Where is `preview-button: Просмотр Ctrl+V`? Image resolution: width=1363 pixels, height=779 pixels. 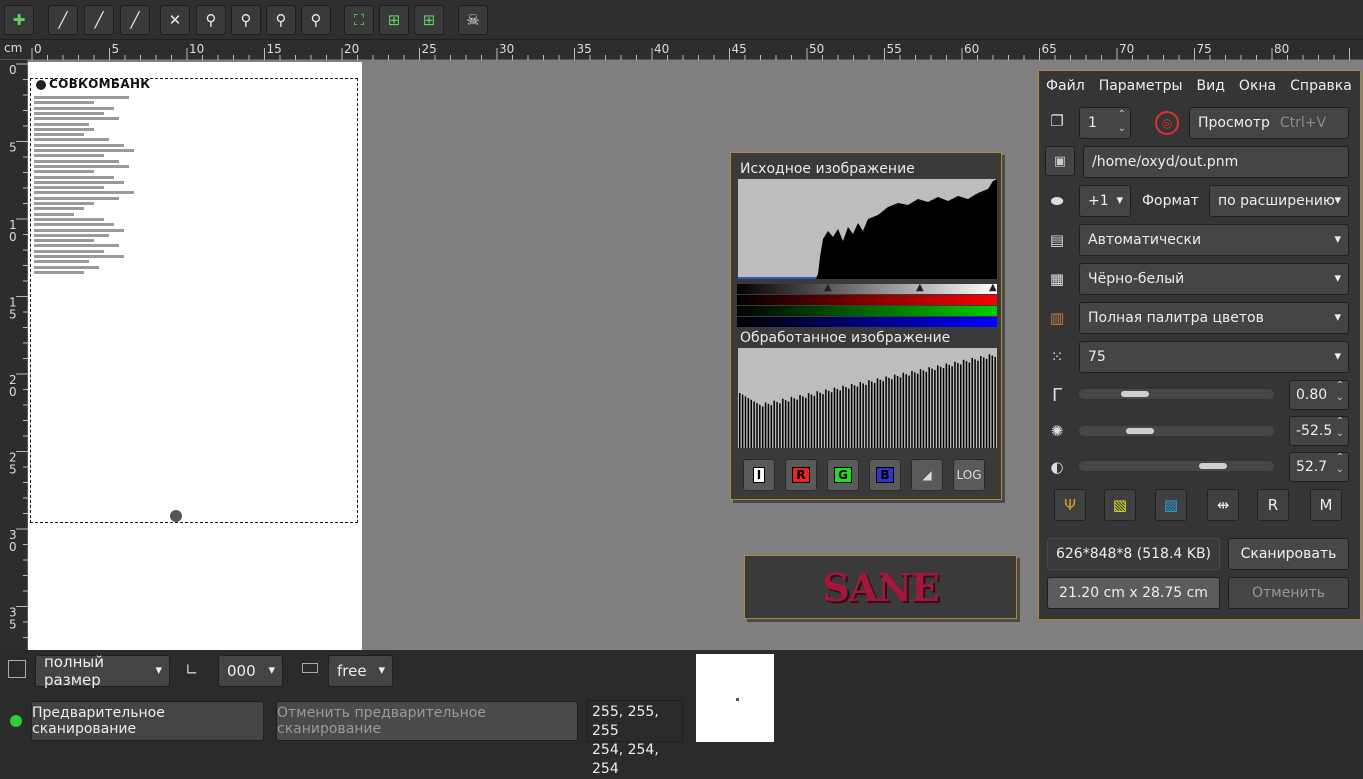
preview-button: Просмотр Ctrl+V is located at coordinates (1269, 123).